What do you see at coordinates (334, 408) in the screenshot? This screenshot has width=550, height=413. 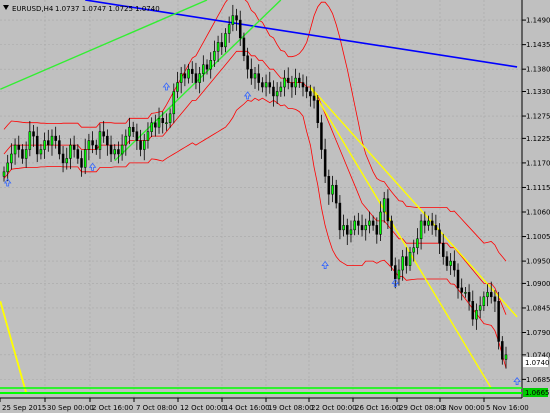 I see `time-label: 22 Oct 00:00` at bounding box center [334, 408].